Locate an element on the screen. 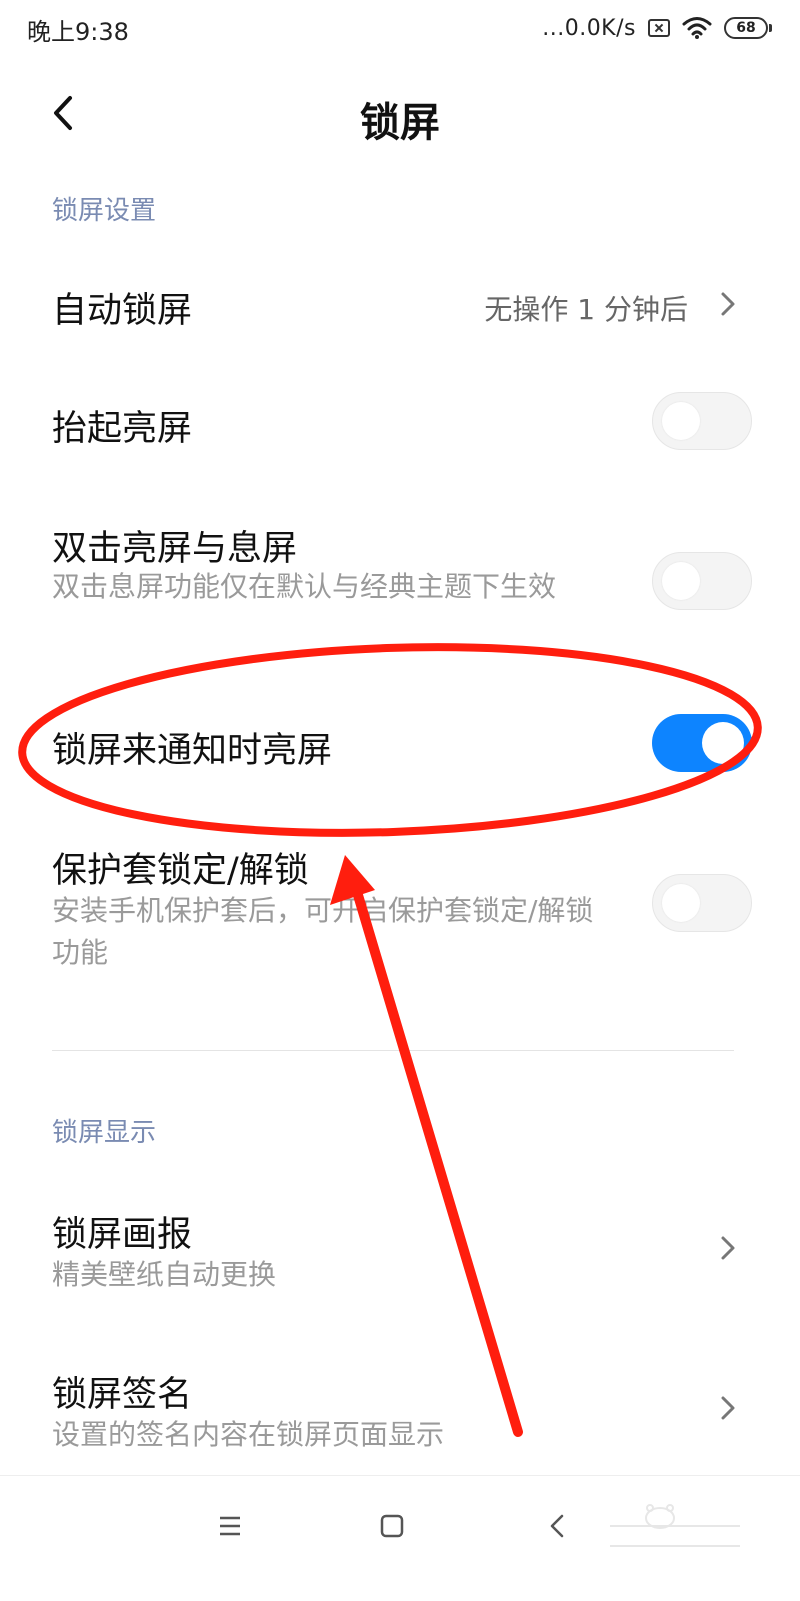 This screenshot has height=1601, width=800. signature-title: 锁屏签名 is located at coordinates (122, 1395).